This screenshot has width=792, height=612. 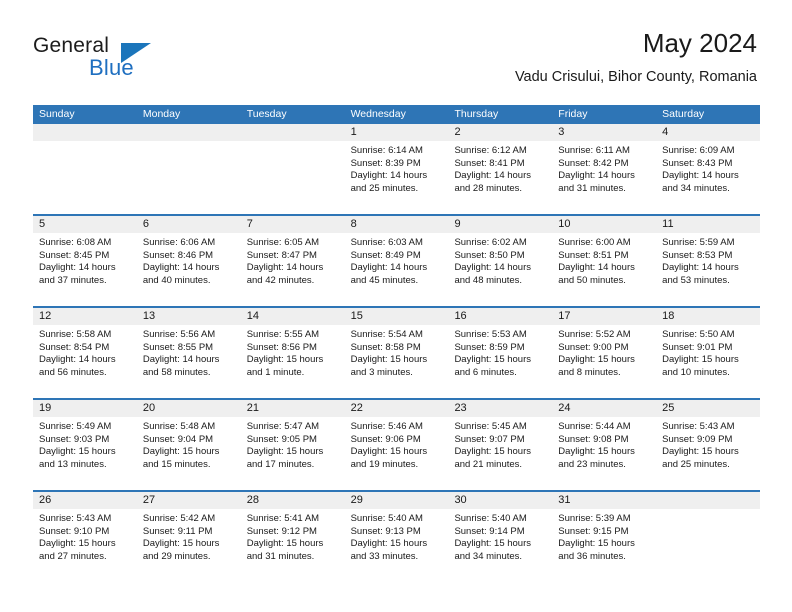 What do you see at coordinates (123, 58) in the screenshot?
I see `general-blue-logo: General Blue` at bounding box center [123, 58].